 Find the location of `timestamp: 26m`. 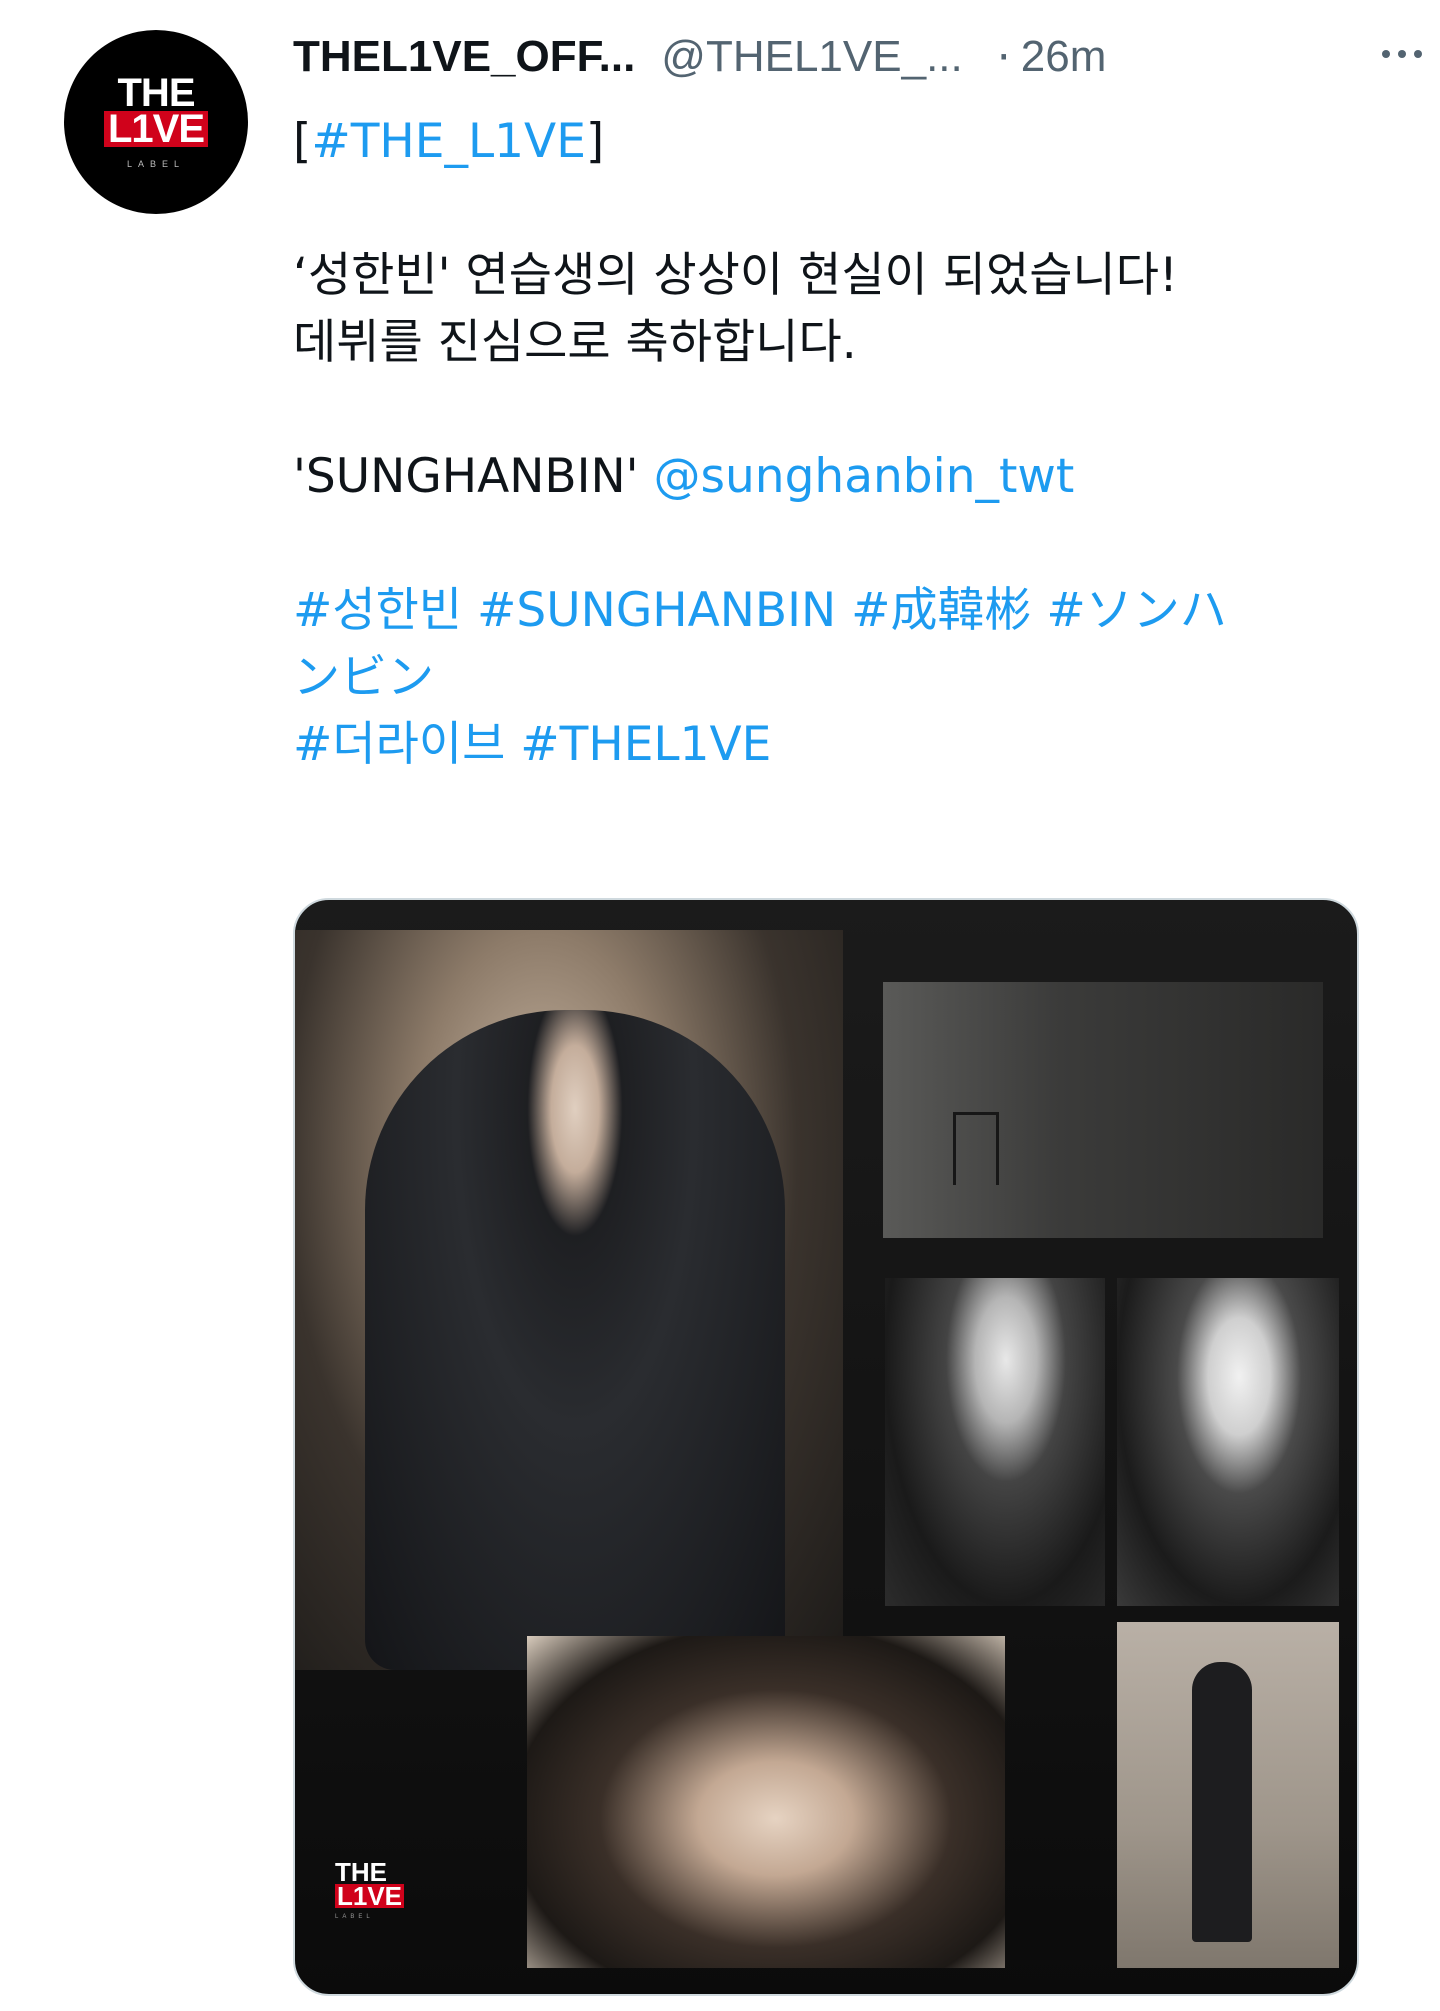

timestamp: 26m is located at coordinates (1064, 57).